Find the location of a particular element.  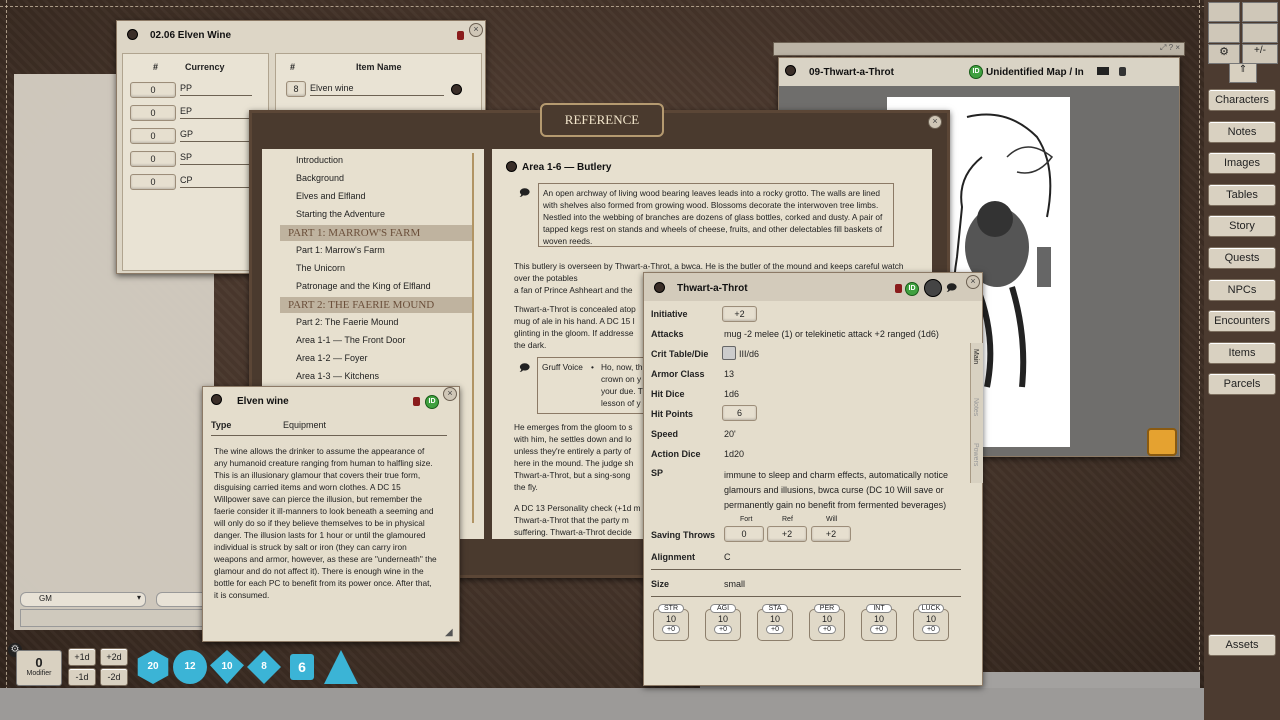

modifier-box: 0 Modifier is located at coordinates (39, 668).